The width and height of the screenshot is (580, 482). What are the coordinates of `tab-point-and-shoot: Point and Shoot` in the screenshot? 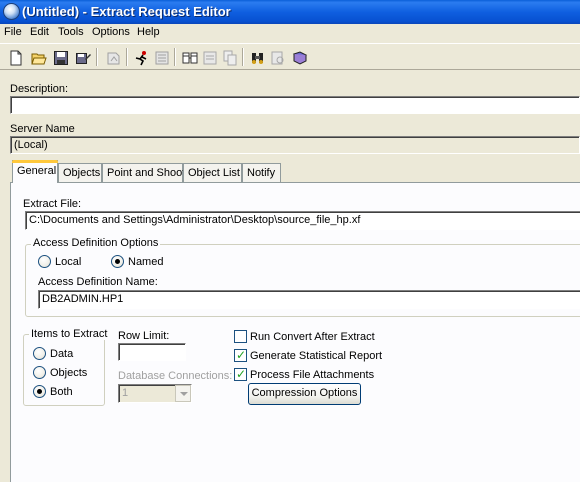 It's located at (143, 172).